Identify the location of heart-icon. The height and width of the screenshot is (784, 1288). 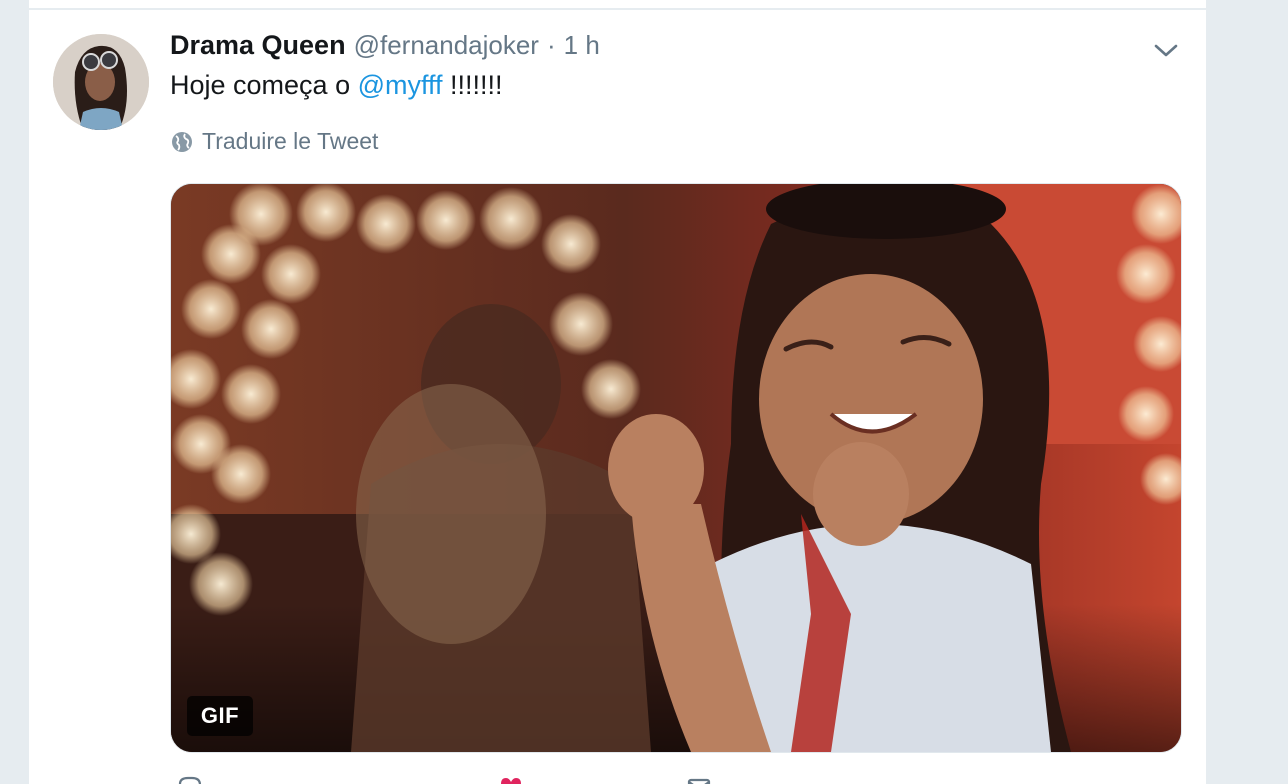
(511, 779).